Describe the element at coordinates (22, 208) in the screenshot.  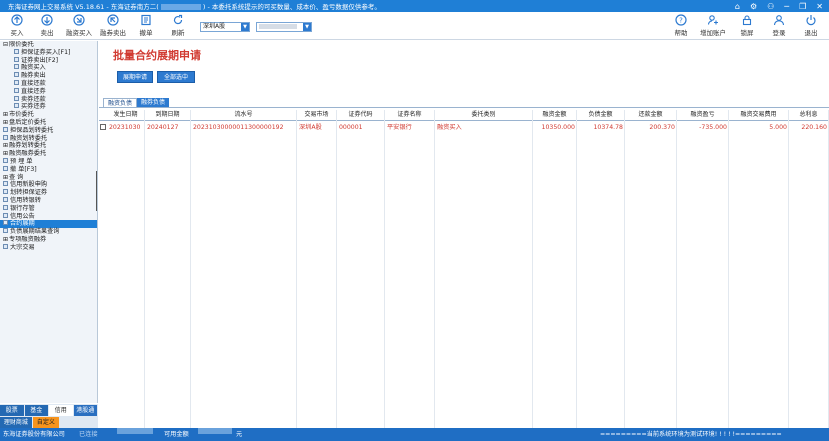
I see `sidebar-item-label: 银行存管` at that location.